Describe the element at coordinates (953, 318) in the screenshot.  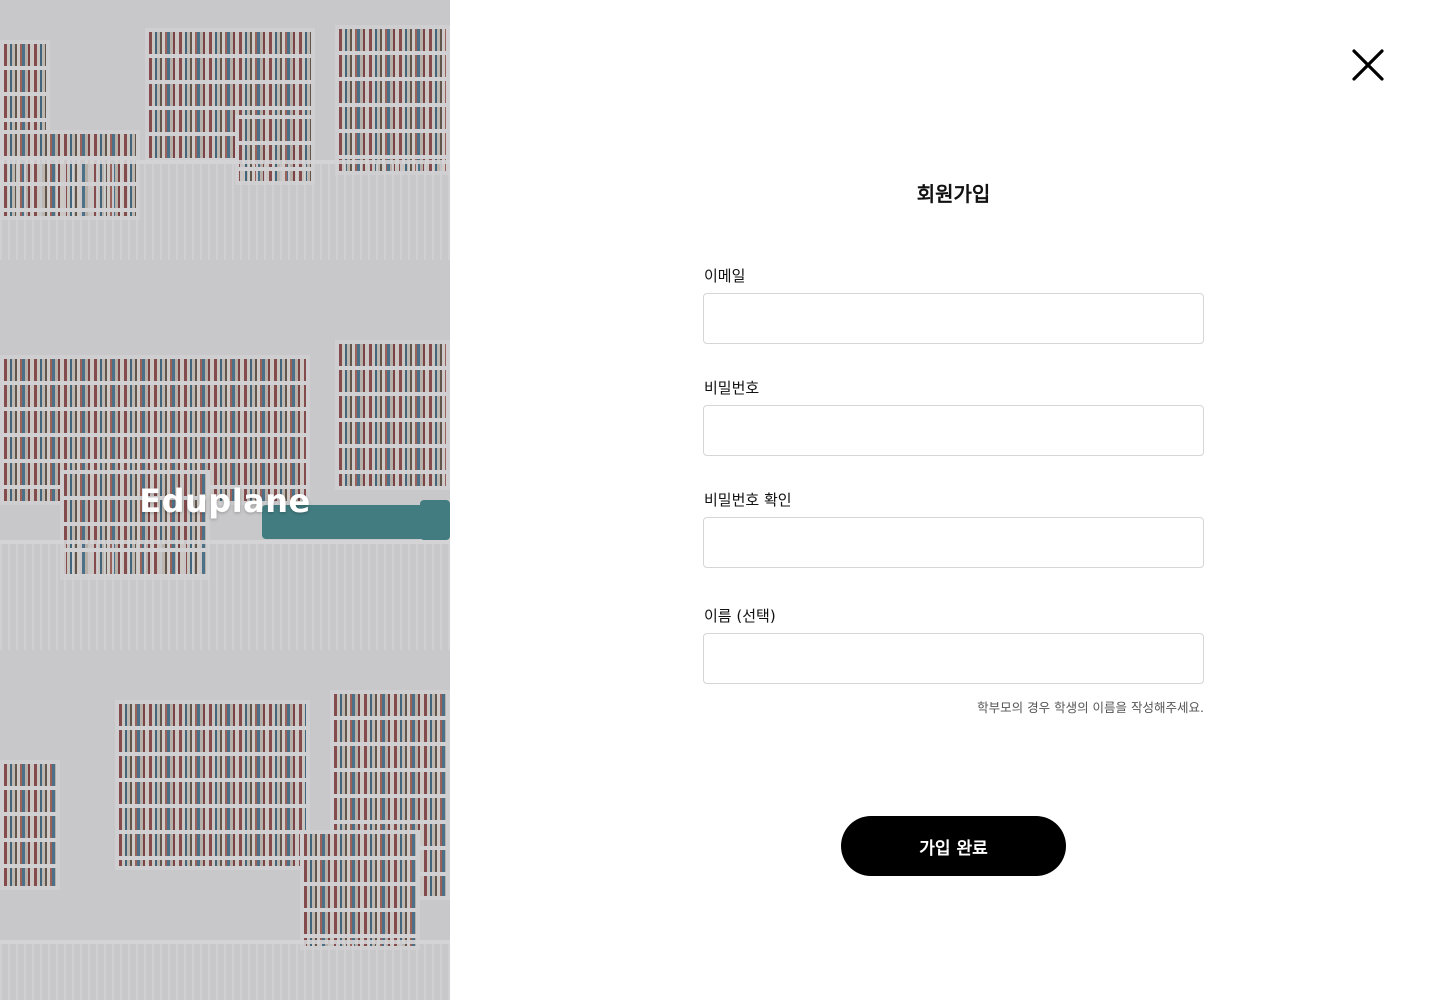
I see `email-field` at that location.